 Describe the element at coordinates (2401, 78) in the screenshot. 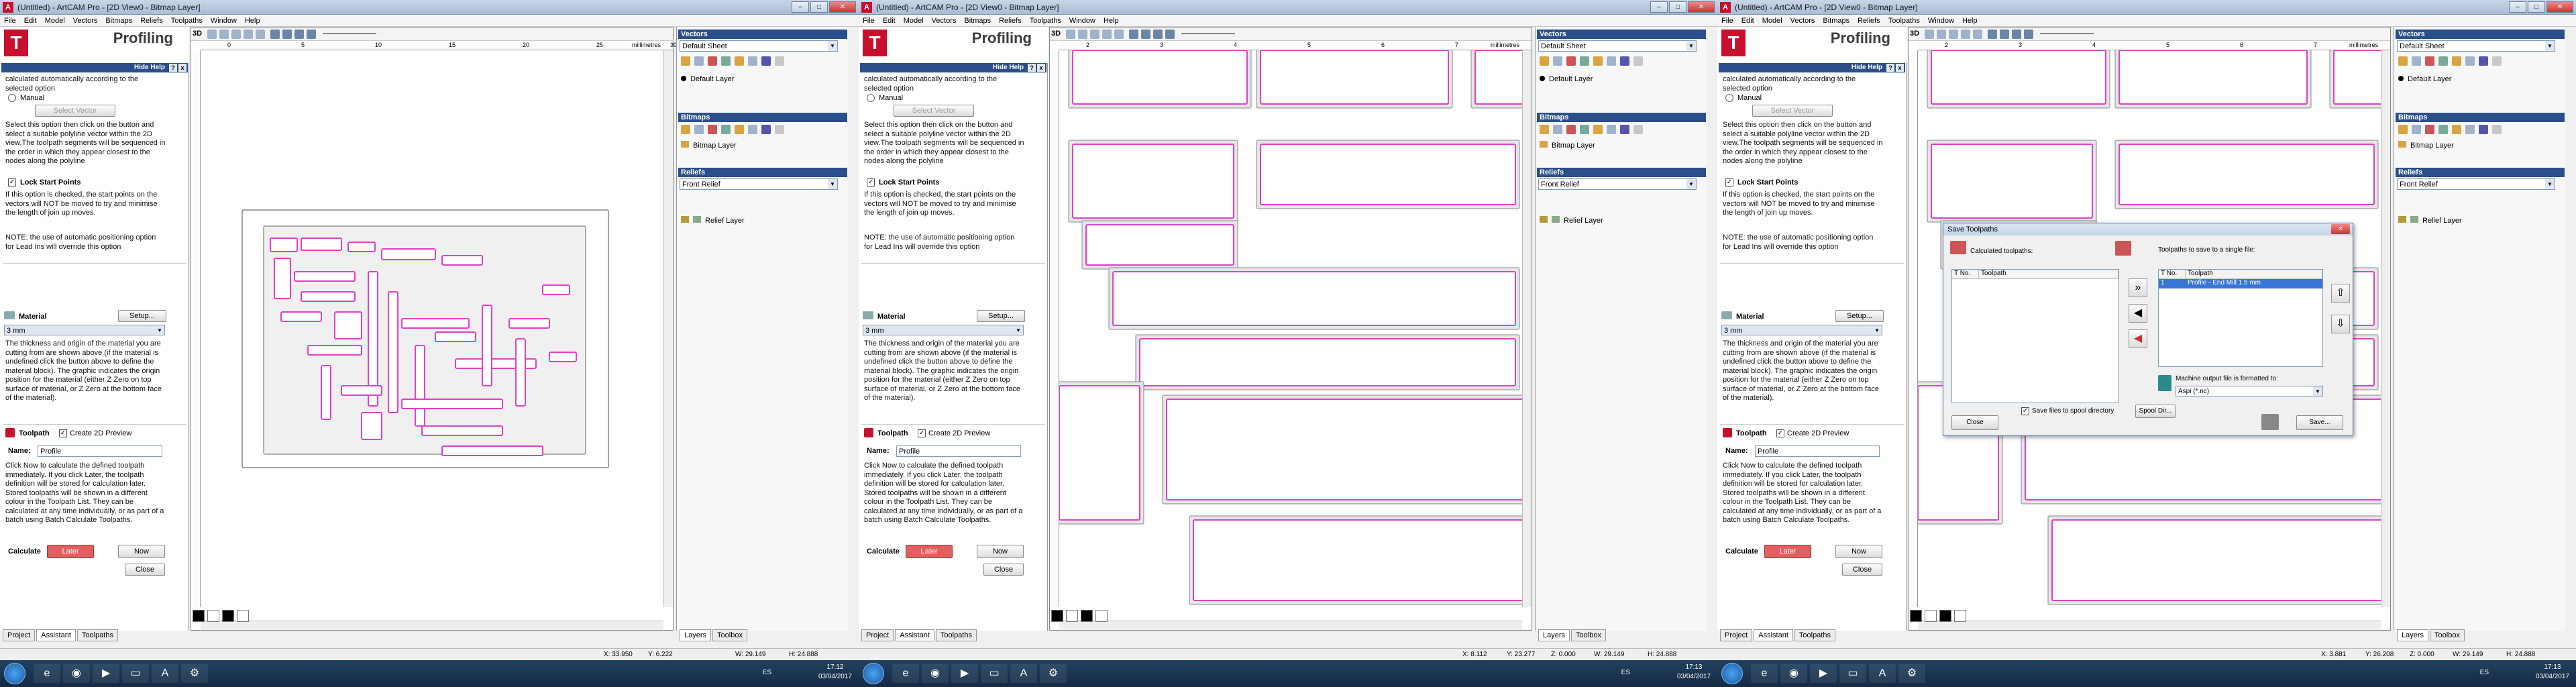

I see `layer-visible-icon` at that location.